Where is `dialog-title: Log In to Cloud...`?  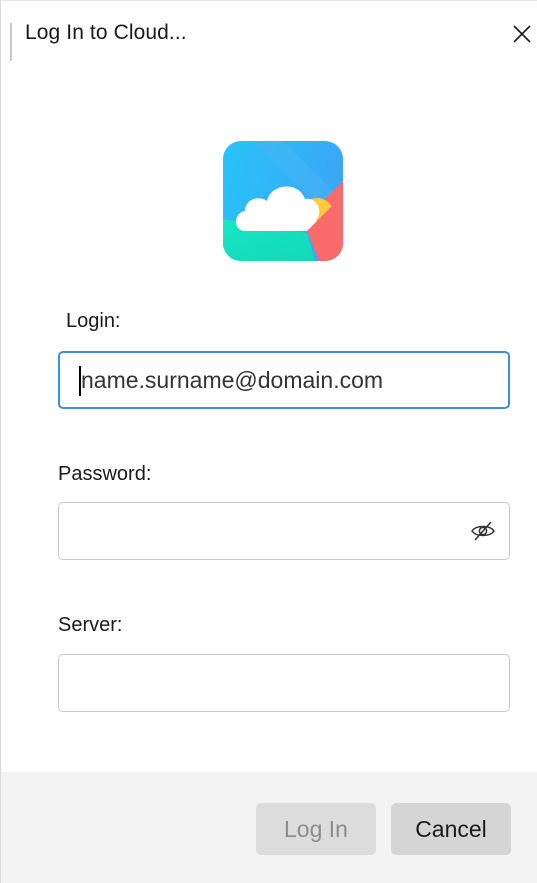
dialog-title: Log In to Cloud... is located at coordinates (106, 32).